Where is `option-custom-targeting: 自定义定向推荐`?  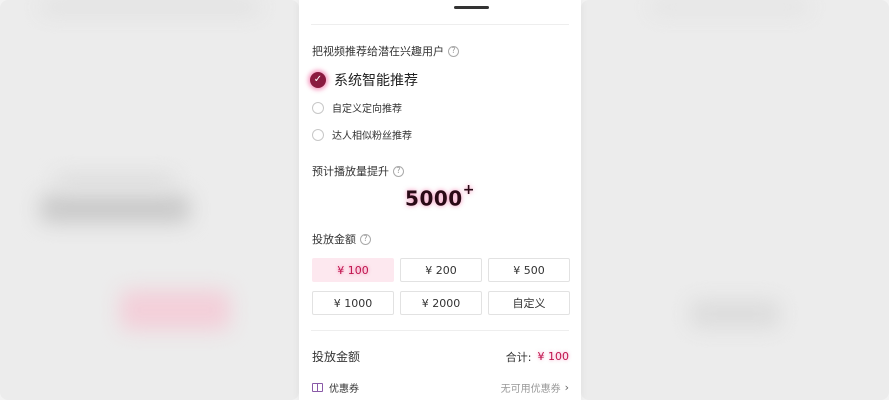 option-custom-targeting: 自定义定向推荐 is located at coordinates (357, 107).